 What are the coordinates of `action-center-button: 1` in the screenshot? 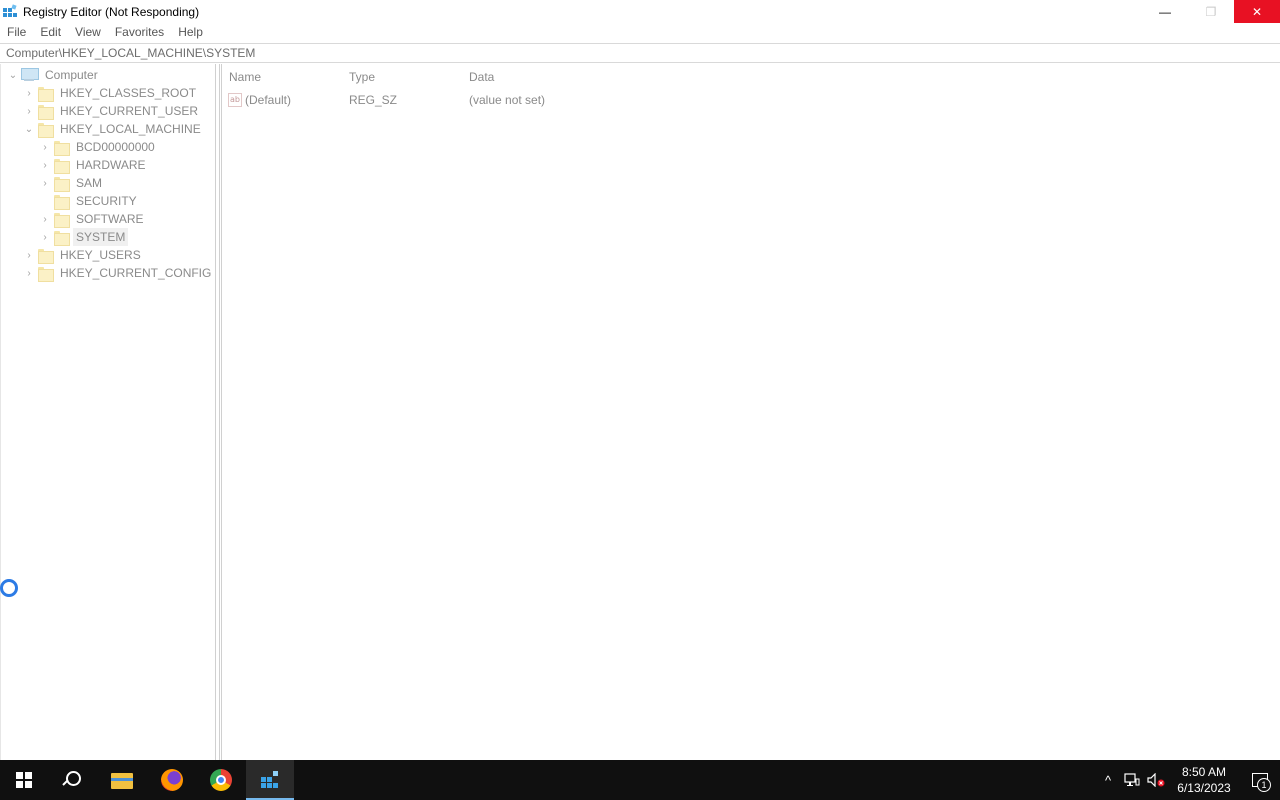 It's located at (1260, 780).